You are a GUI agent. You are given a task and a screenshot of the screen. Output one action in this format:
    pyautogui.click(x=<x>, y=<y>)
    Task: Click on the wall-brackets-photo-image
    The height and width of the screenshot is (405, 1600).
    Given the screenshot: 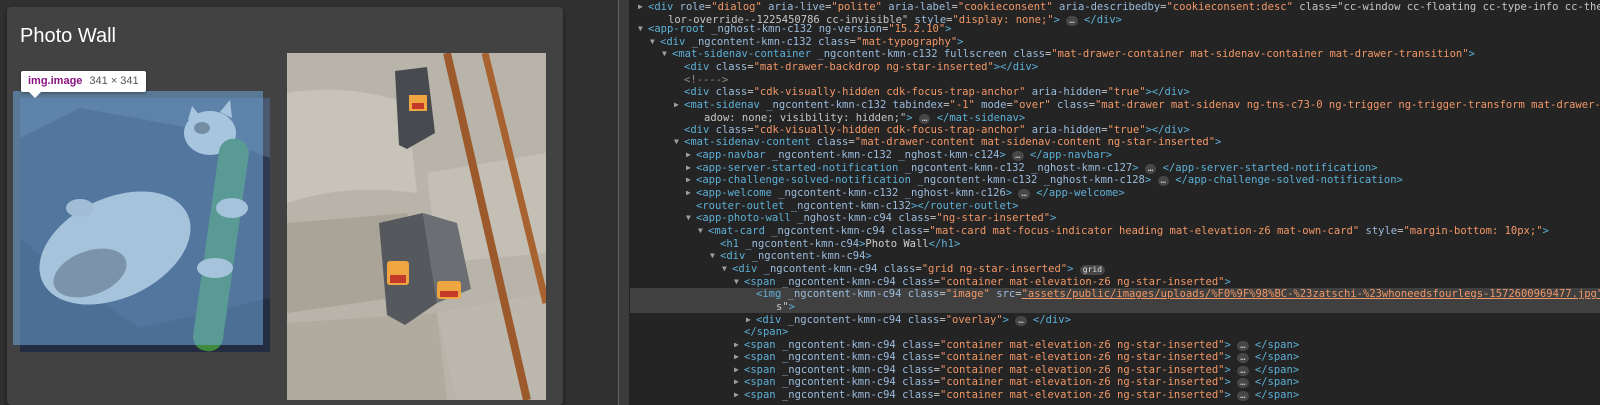 What is the action you would take?
    pyautogui.click(x=416, y=226)
    